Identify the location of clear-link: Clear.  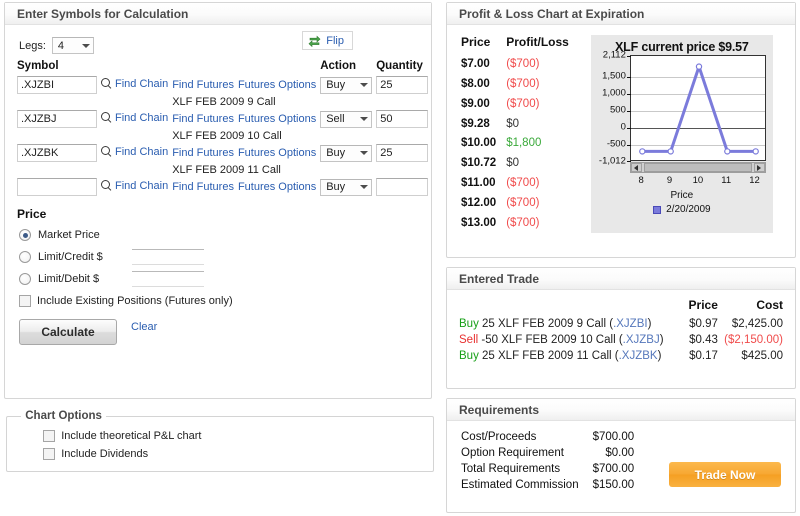
(144, 327).